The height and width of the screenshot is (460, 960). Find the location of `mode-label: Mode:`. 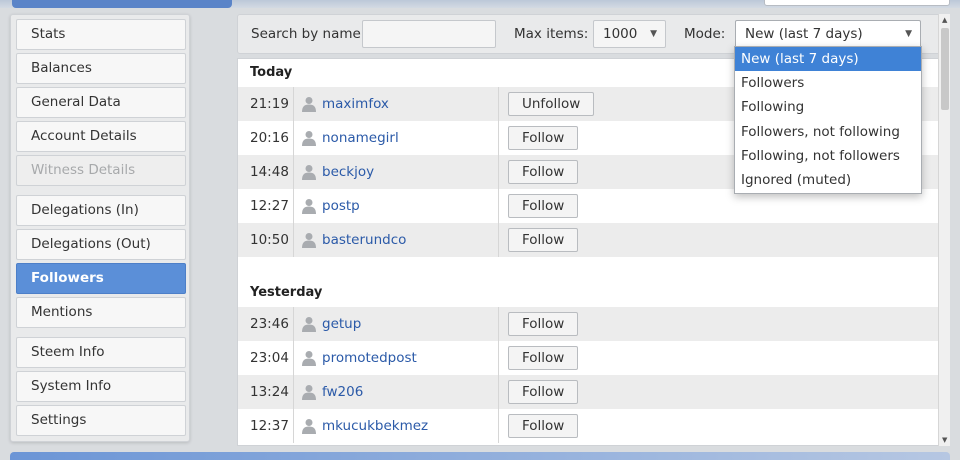

mode-label: Mode: is located at coordinates (705, 34).